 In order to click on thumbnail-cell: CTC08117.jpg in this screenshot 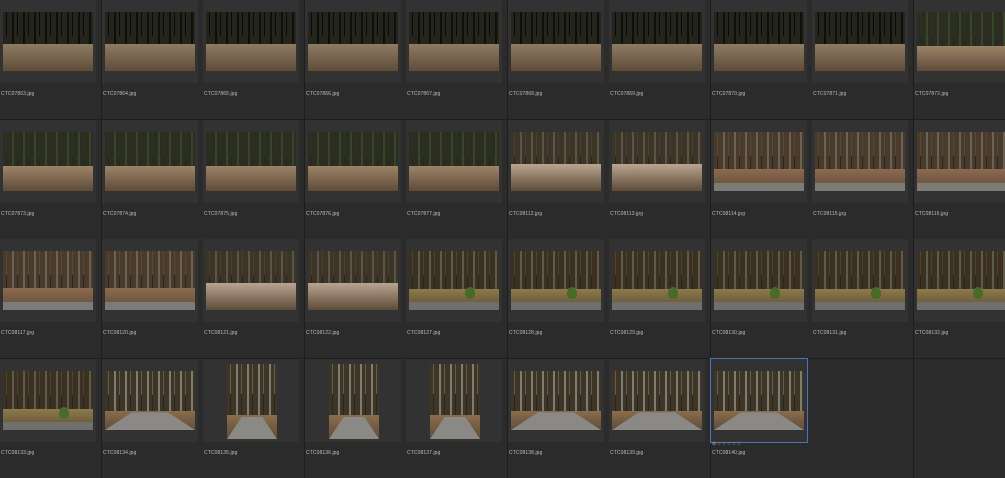, I will do `click(50, 298)`.